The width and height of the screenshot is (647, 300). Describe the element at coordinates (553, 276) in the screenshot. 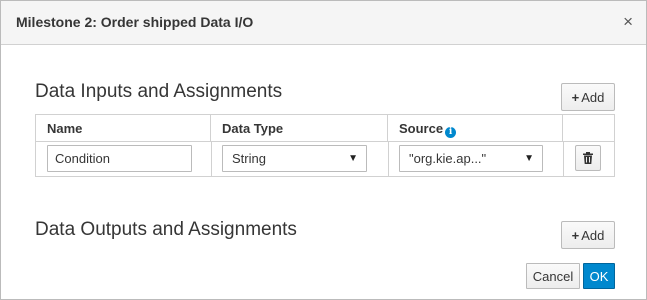

I see `cancel-button: Cancel` at that location.